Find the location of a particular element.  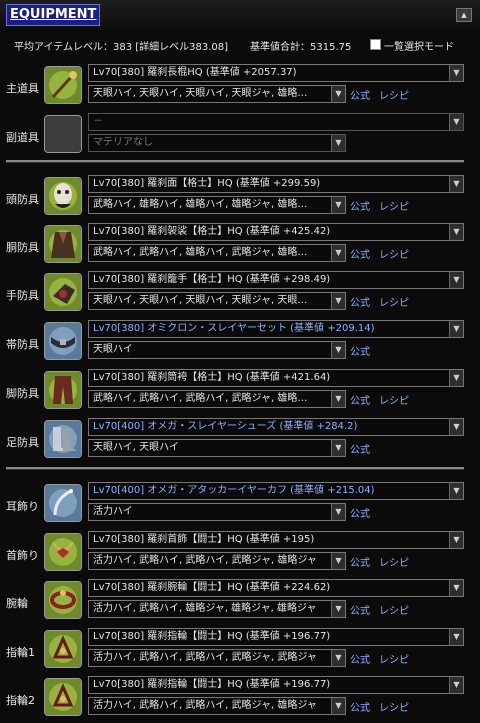

slot-label: 帯防具 is located at coordinates (22, 344).